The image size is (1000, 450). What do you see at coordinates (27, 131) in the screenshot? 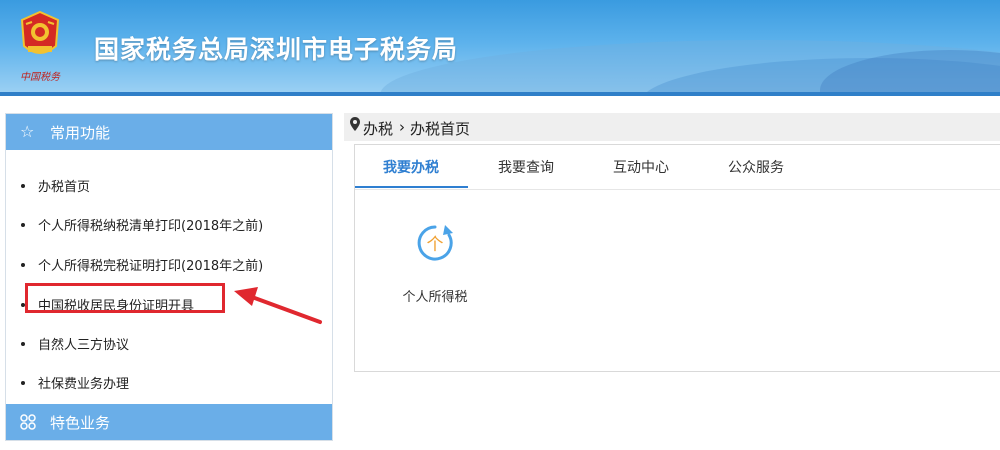
I see `star-outline-icon: ☆` at bounding box center [27, 131].